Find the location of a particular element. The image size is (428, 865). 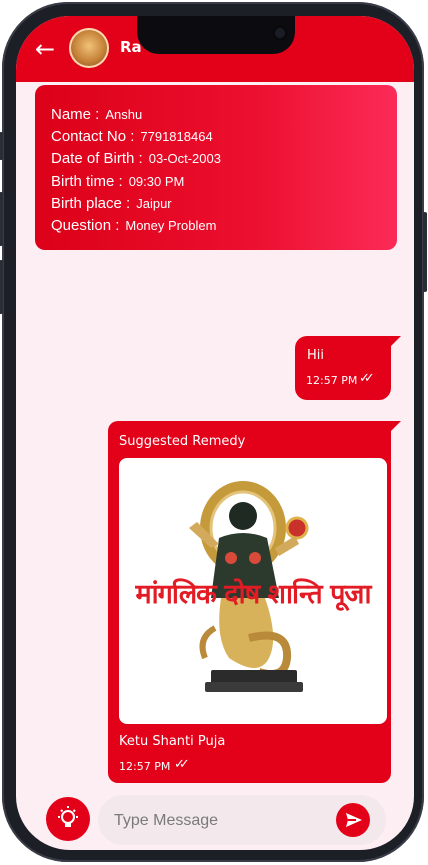

sent-message-bubble: Hii 12:57 PM ✓✓ is located at coordinates (343, 368).